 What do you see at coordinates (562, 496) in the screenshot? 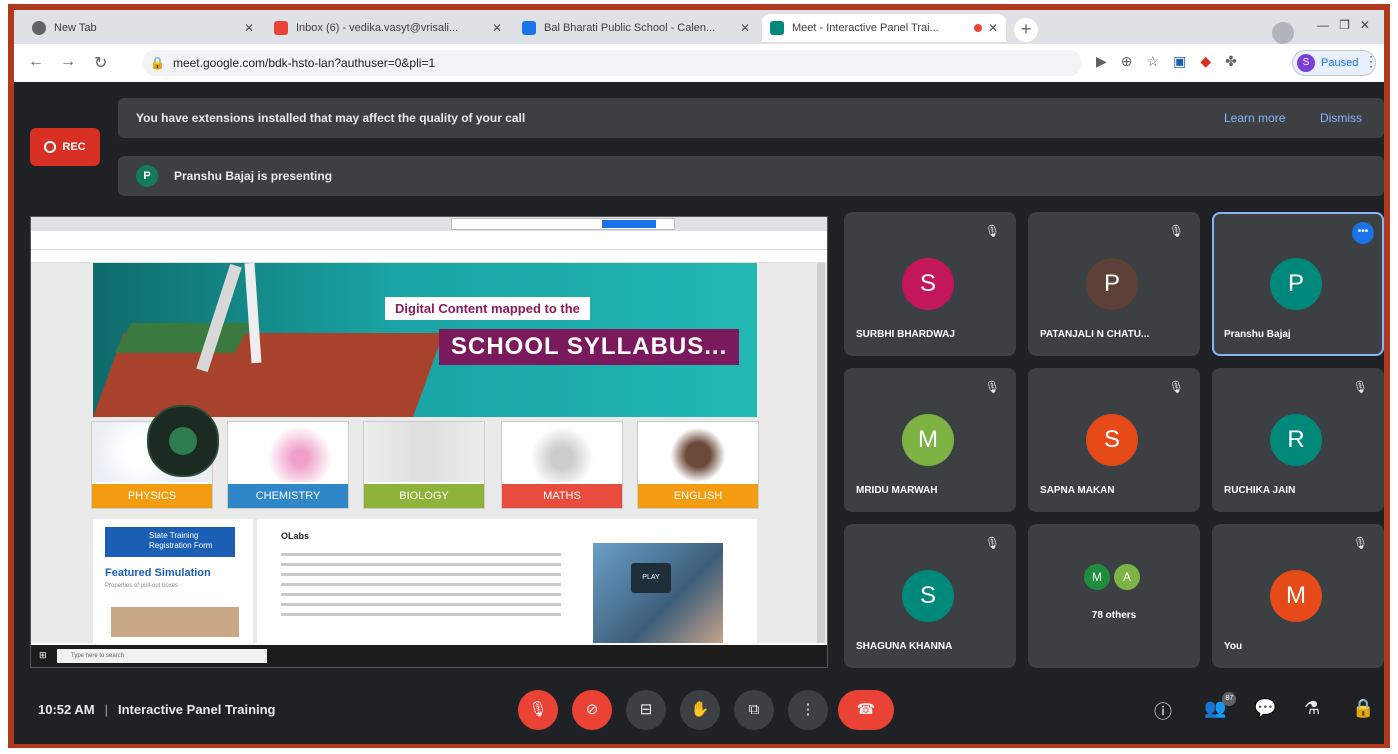
I see `subject-label: MATHS` at bounding box center [562, 496].